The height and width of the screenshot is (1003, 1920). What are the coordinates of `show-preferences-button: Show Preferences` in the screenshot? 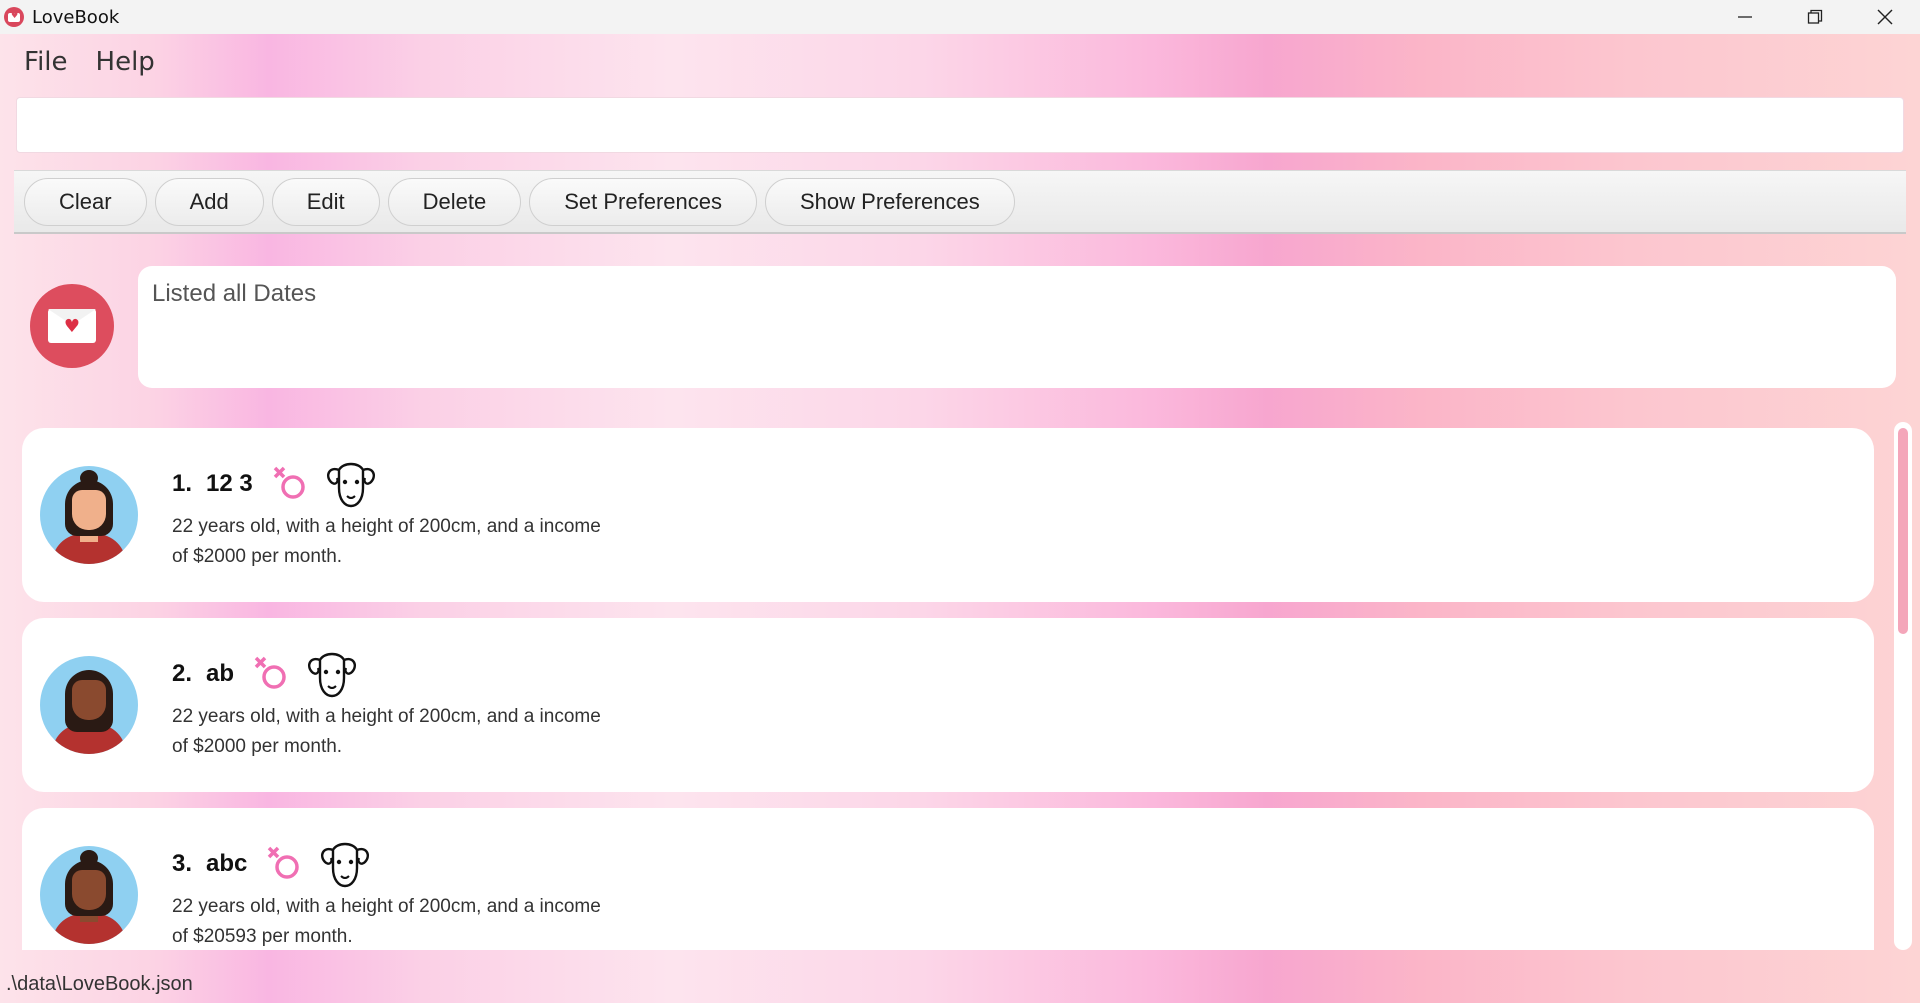 It's located at (890, 201).